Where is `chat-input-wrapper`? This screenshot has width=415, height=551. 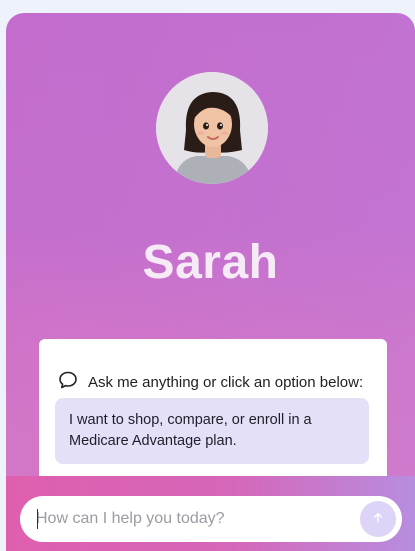 chat-input-wrapper is located at coordinates (211, 519).